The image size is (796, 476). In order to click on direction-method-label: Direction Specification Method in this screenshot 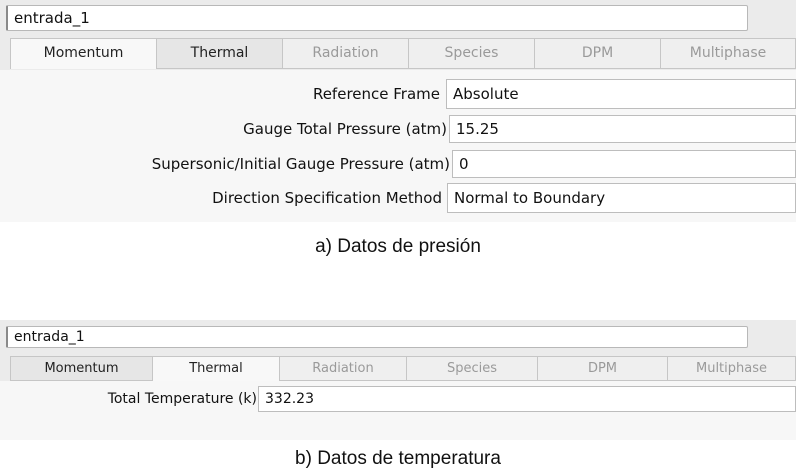, I will do `click(327, 198)`.